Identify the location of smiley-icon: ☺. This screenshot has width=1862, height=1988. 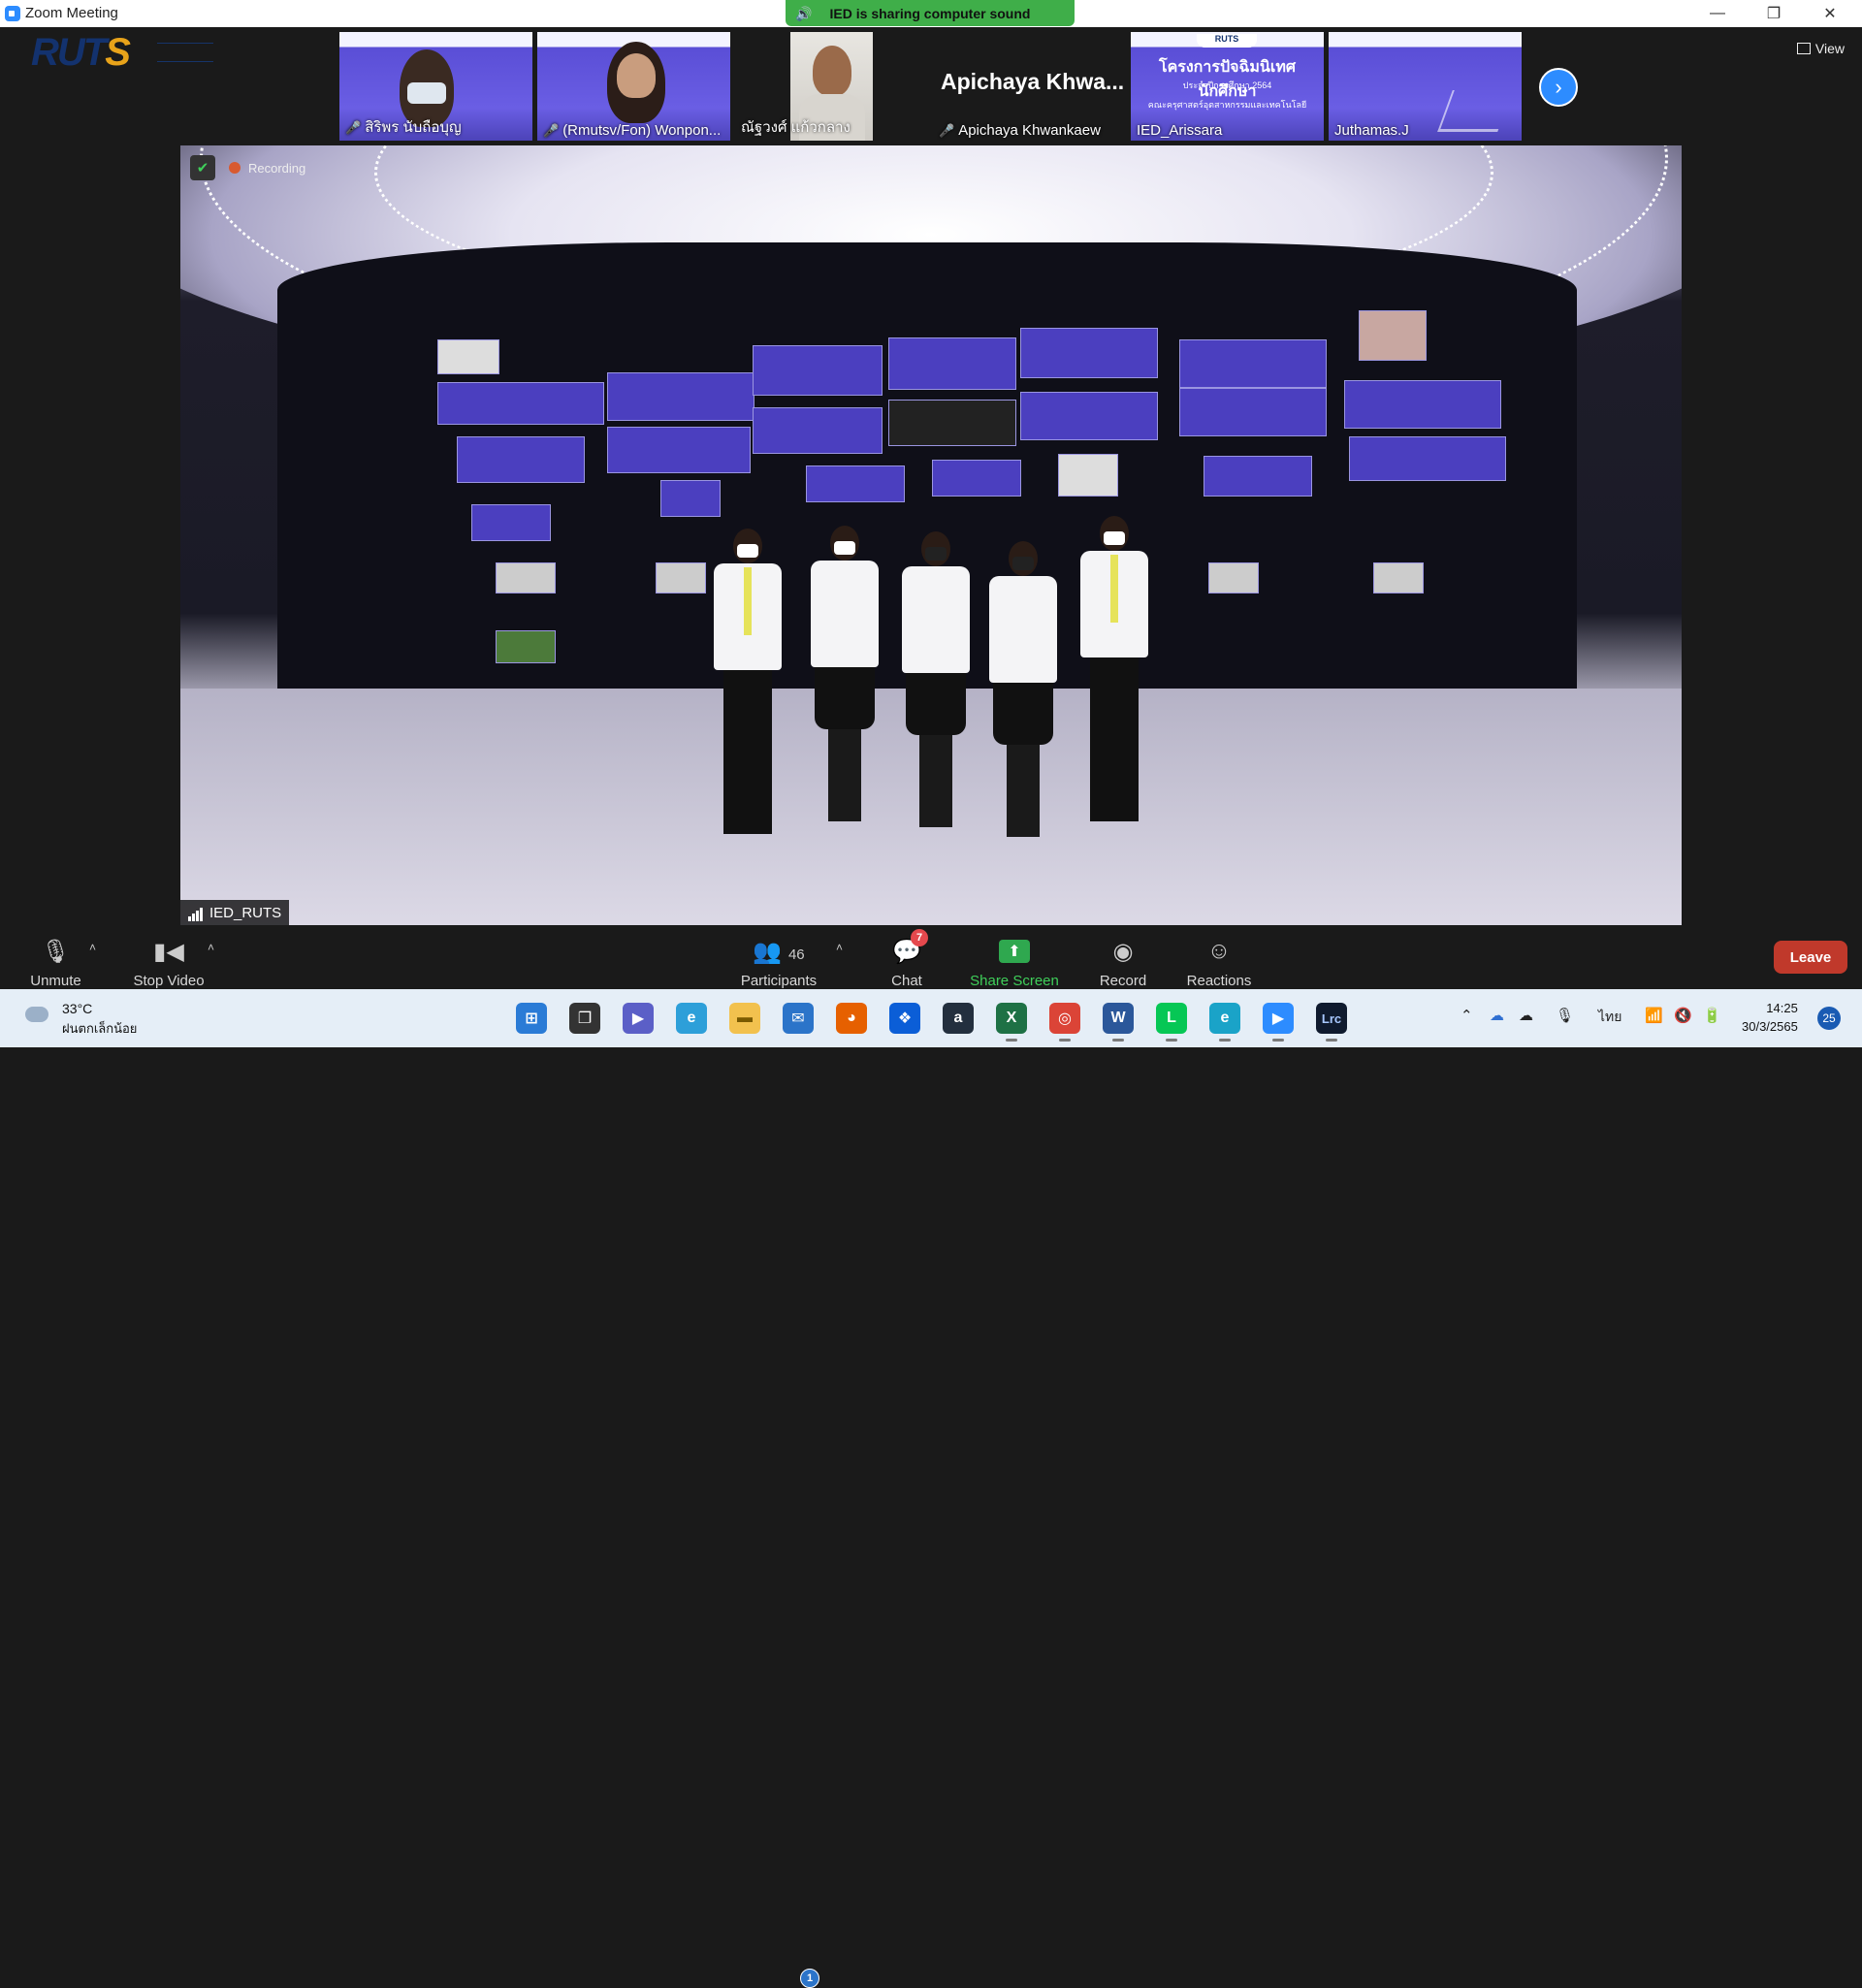
(1219, 951).